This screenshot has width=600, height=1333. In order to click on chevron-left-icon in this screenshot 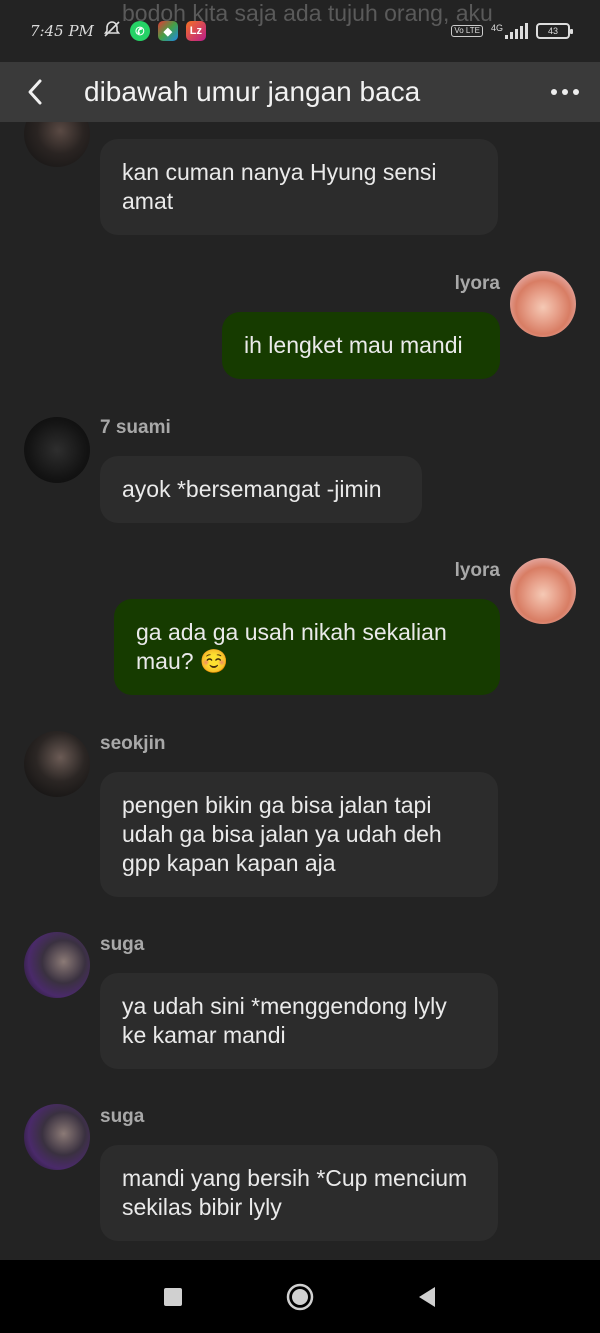, I will do `click(35, 92)`.